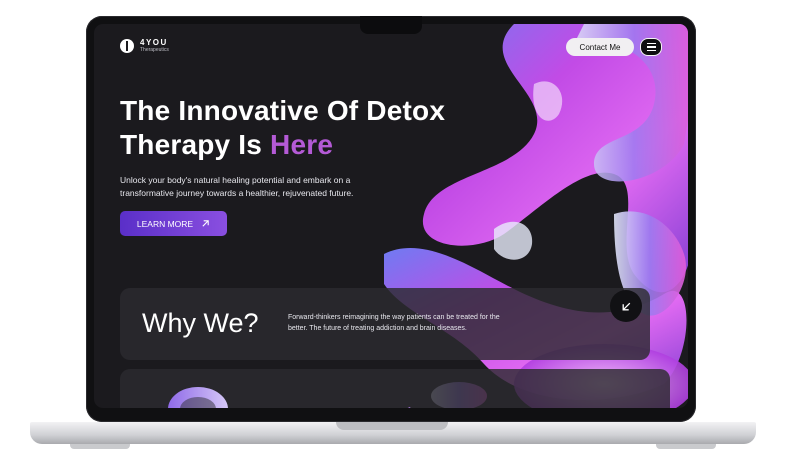  Describe the element at coordinates (165, 223) in the screenshot. I see `learn-more-label: LEARN MORE` at that location.